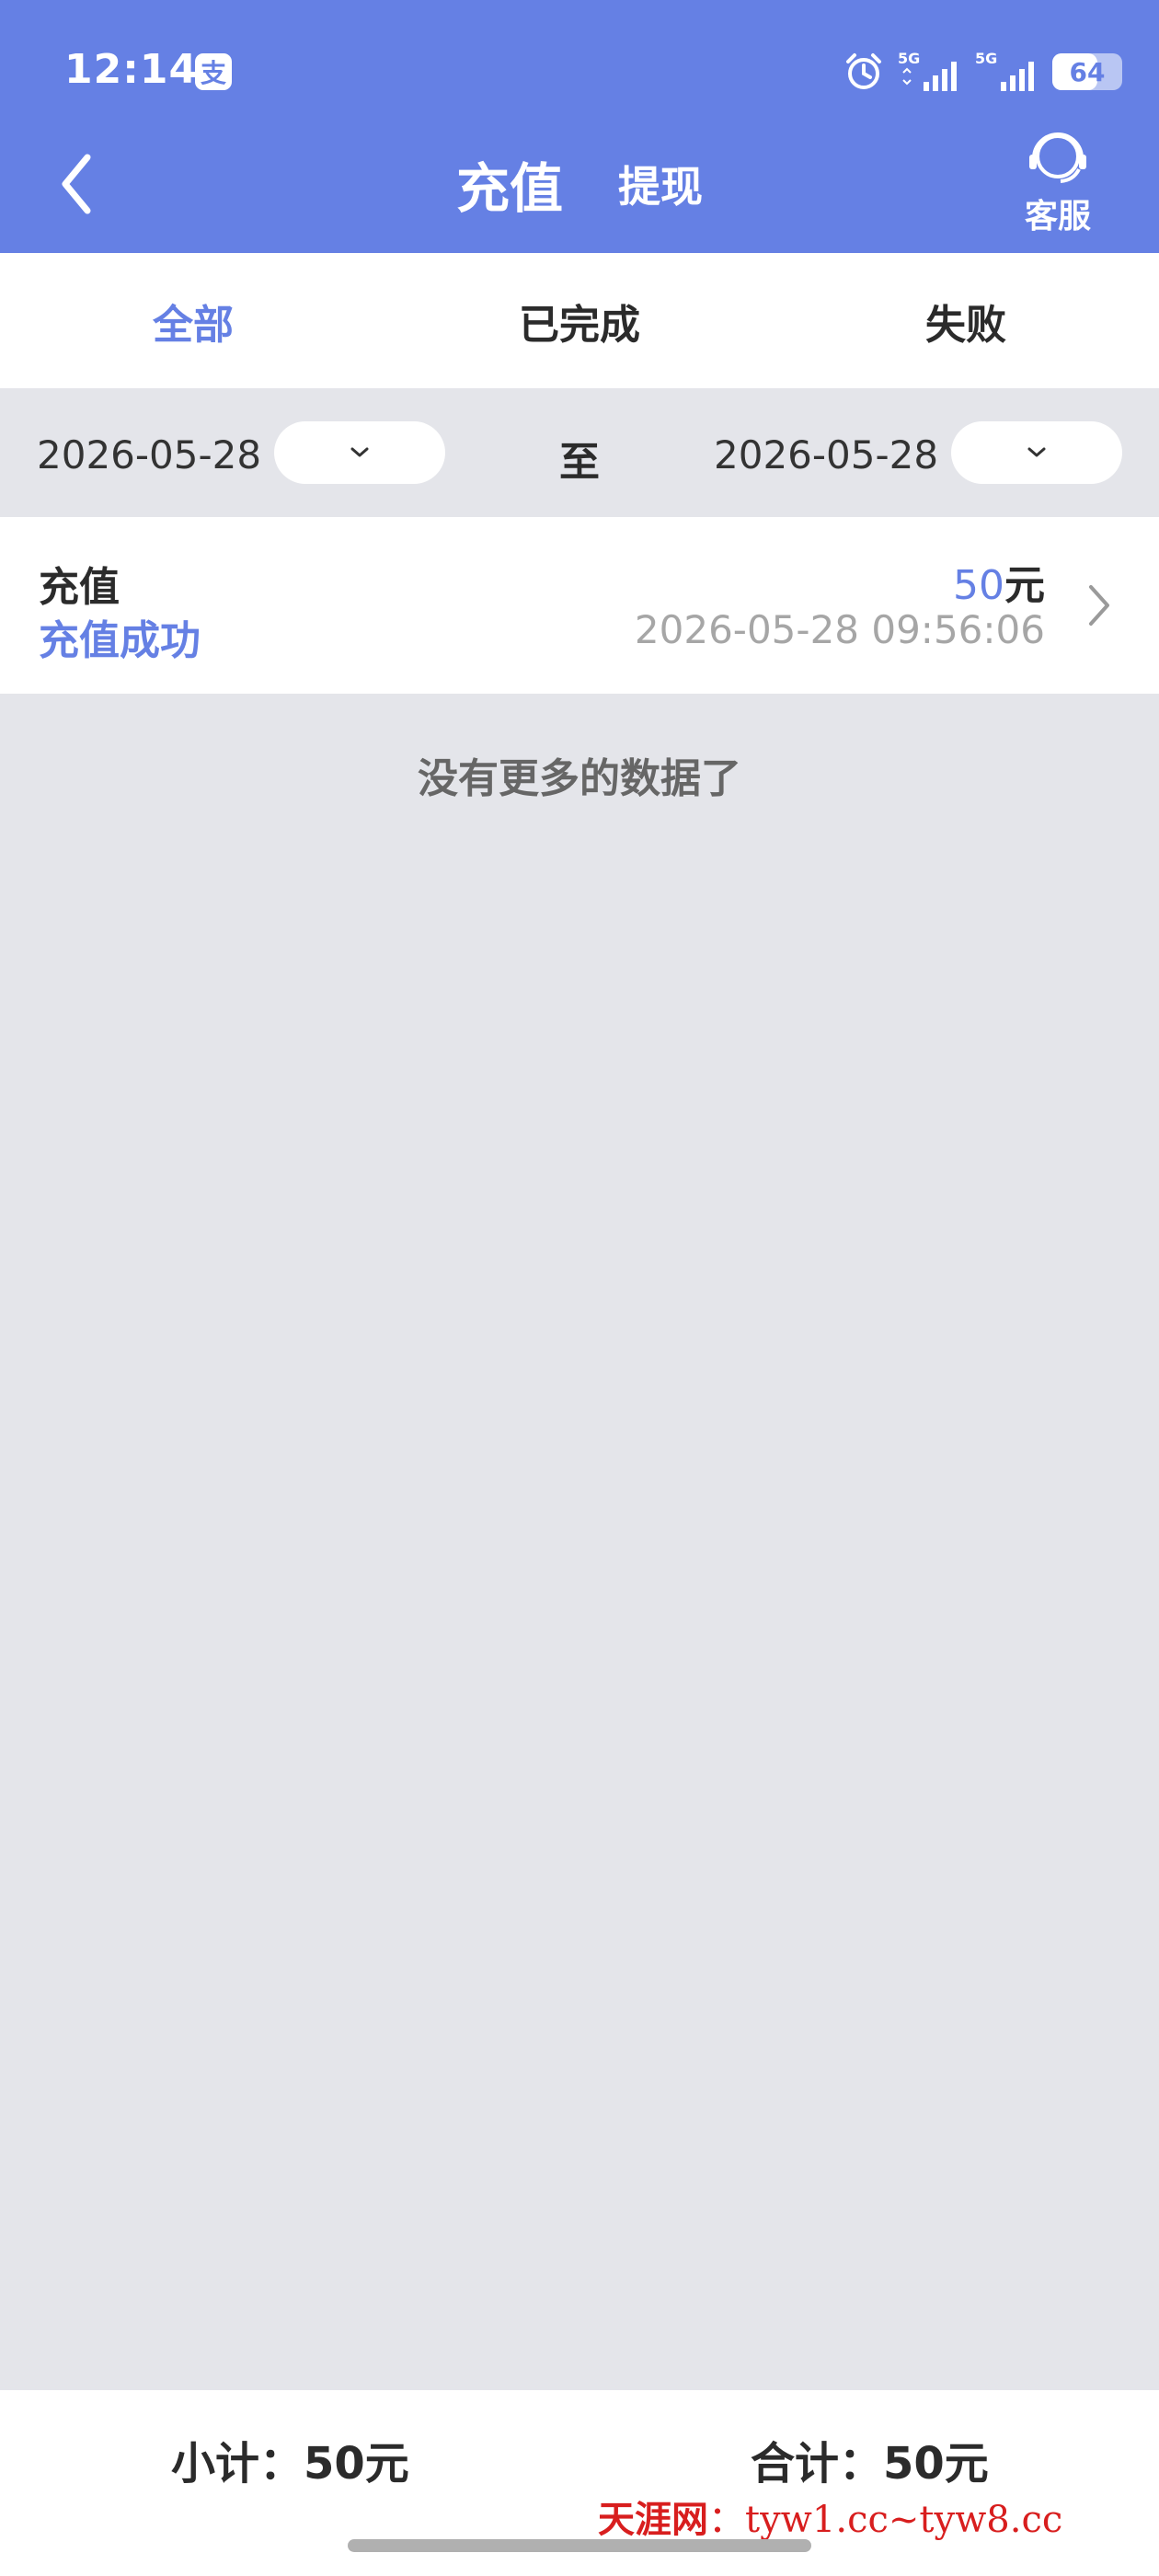 The image size is (1159, 2576). What do you see at coordinates (1004, 70) in the screenshot?
I see `signal-icon-sim2: 5G` at bounding box center [1004, 70].